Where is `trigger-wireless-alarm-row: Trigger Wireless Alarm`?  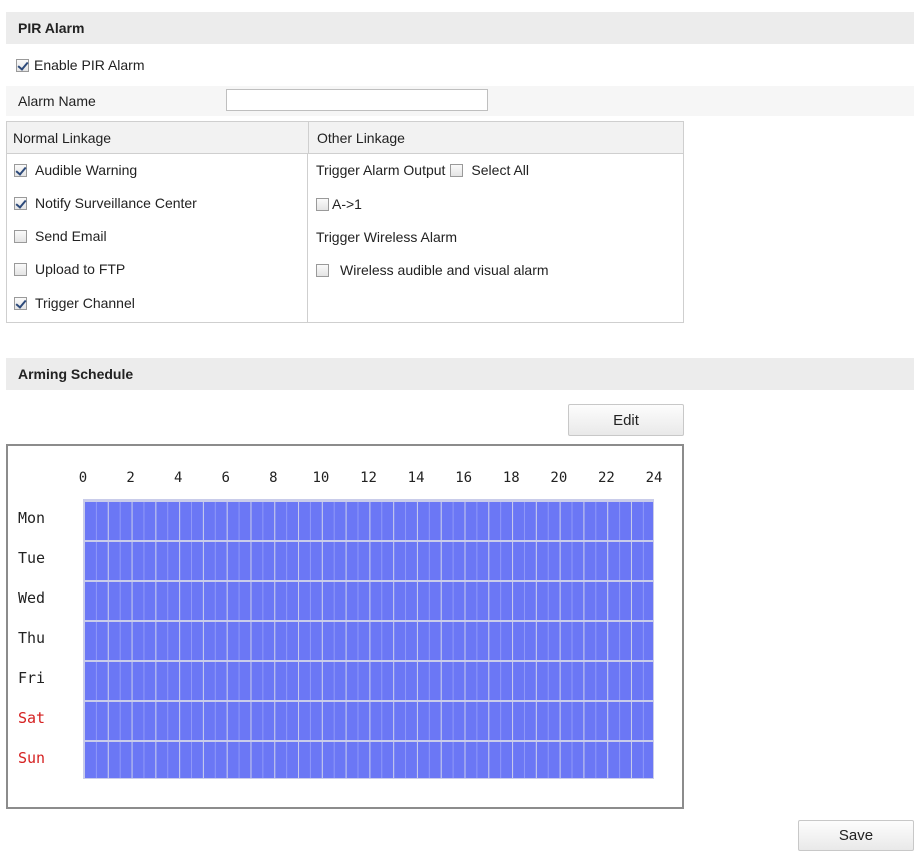 trigger-wireless-alarm-row: Trigger Wireless Alarm is located at coordinates (386, 237).